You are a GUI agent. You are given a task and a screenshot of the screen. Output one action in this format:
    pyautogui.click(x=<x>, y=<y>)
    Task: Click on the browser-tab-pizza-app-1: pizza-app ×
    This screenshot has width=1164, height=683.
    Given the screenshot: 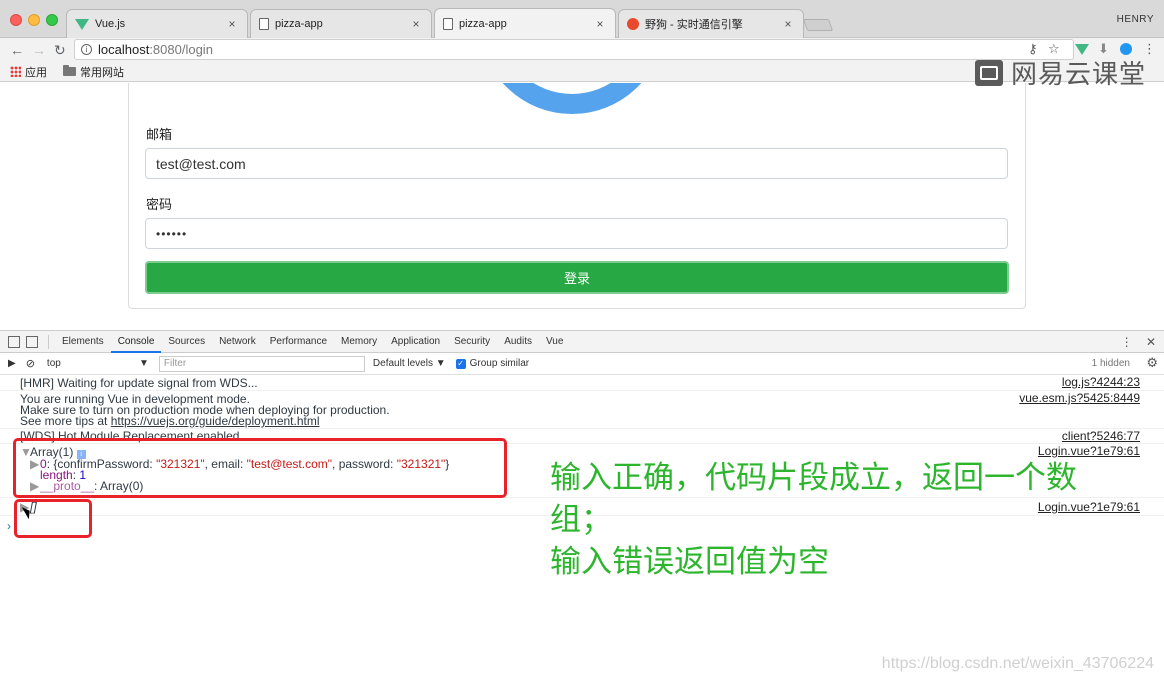 What is the action you would take?
    pyautogui.click(x=341, y=23)
    